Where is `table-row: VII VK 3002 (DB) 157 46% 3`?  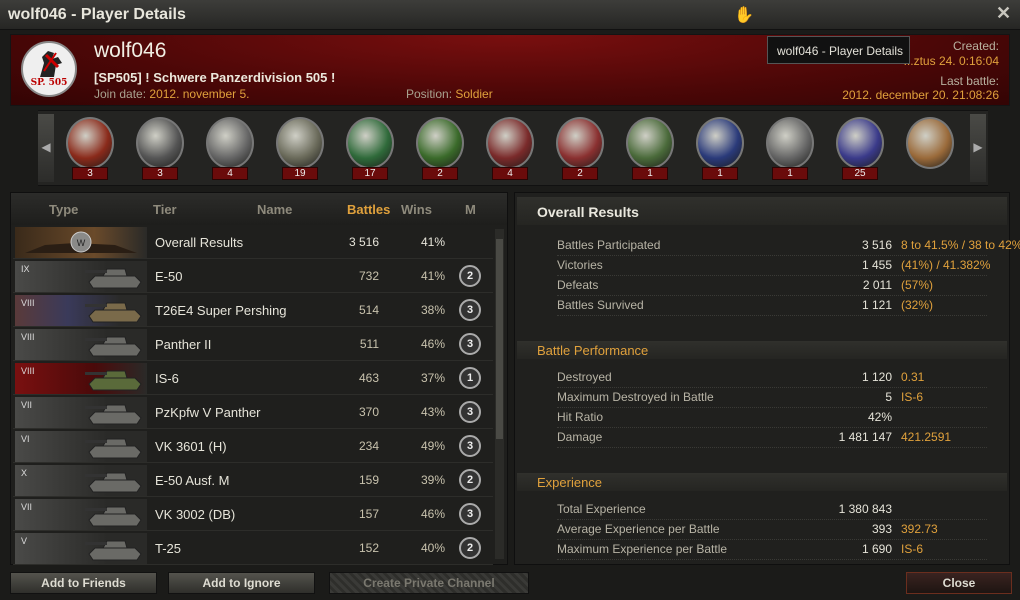 table-row: VII VK 3002 (DB) 157 46% 3 is located at coordinates (253, 514).